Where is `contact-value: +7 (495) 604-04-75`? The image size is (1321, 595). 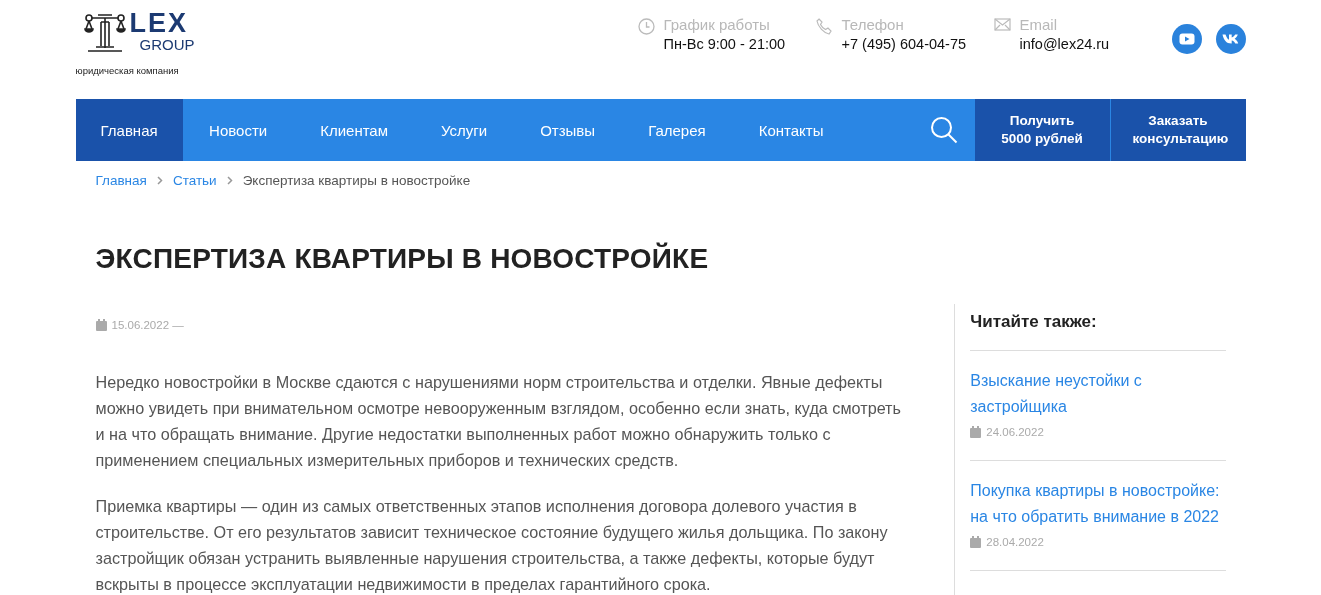
contact-value: +7 (495) 604-04-75 is located at coordinates (904, 44).